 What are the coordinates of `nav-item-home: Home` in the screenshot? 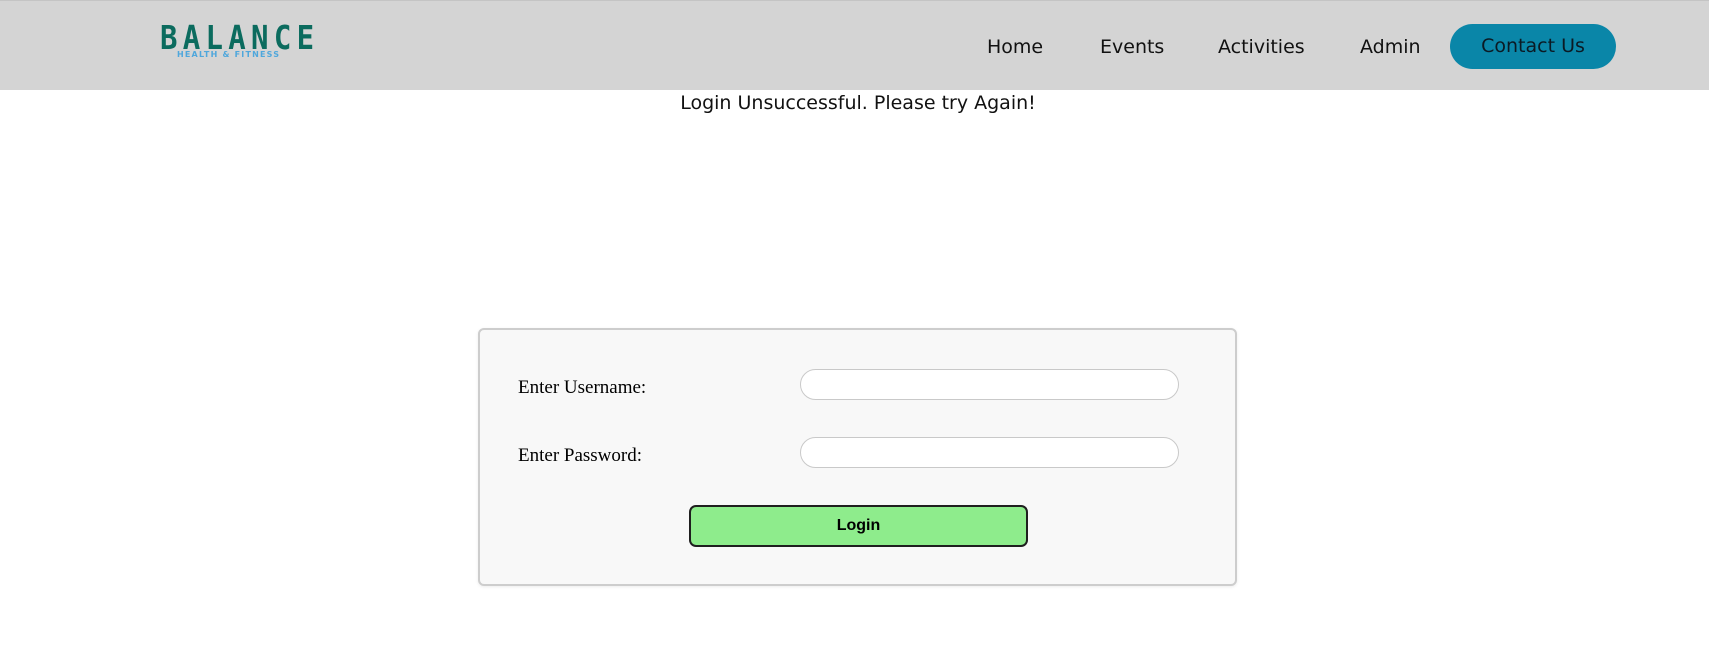 It's located at (1015, 47).